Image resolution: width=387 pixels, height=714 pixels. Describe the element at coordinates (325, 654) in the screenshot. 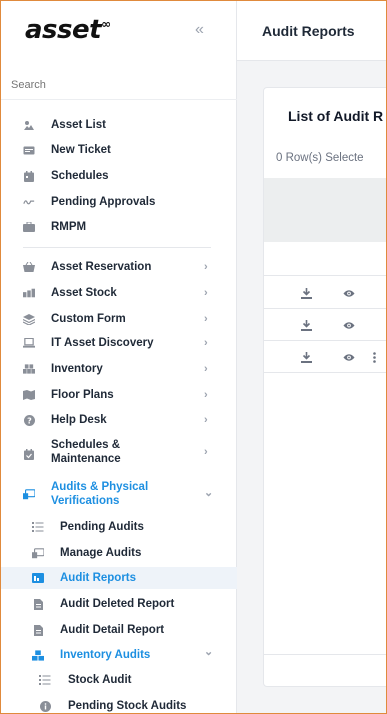

I see `table-footer-divider` at that location.